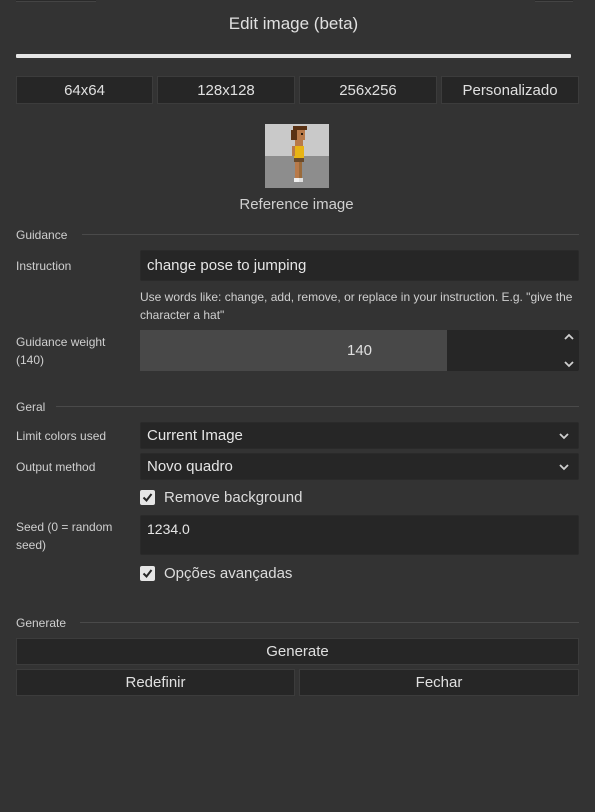  Describe the element at coordinates (226, 90) in the screenshot. I see `size-128-button: 128x128` at that location.